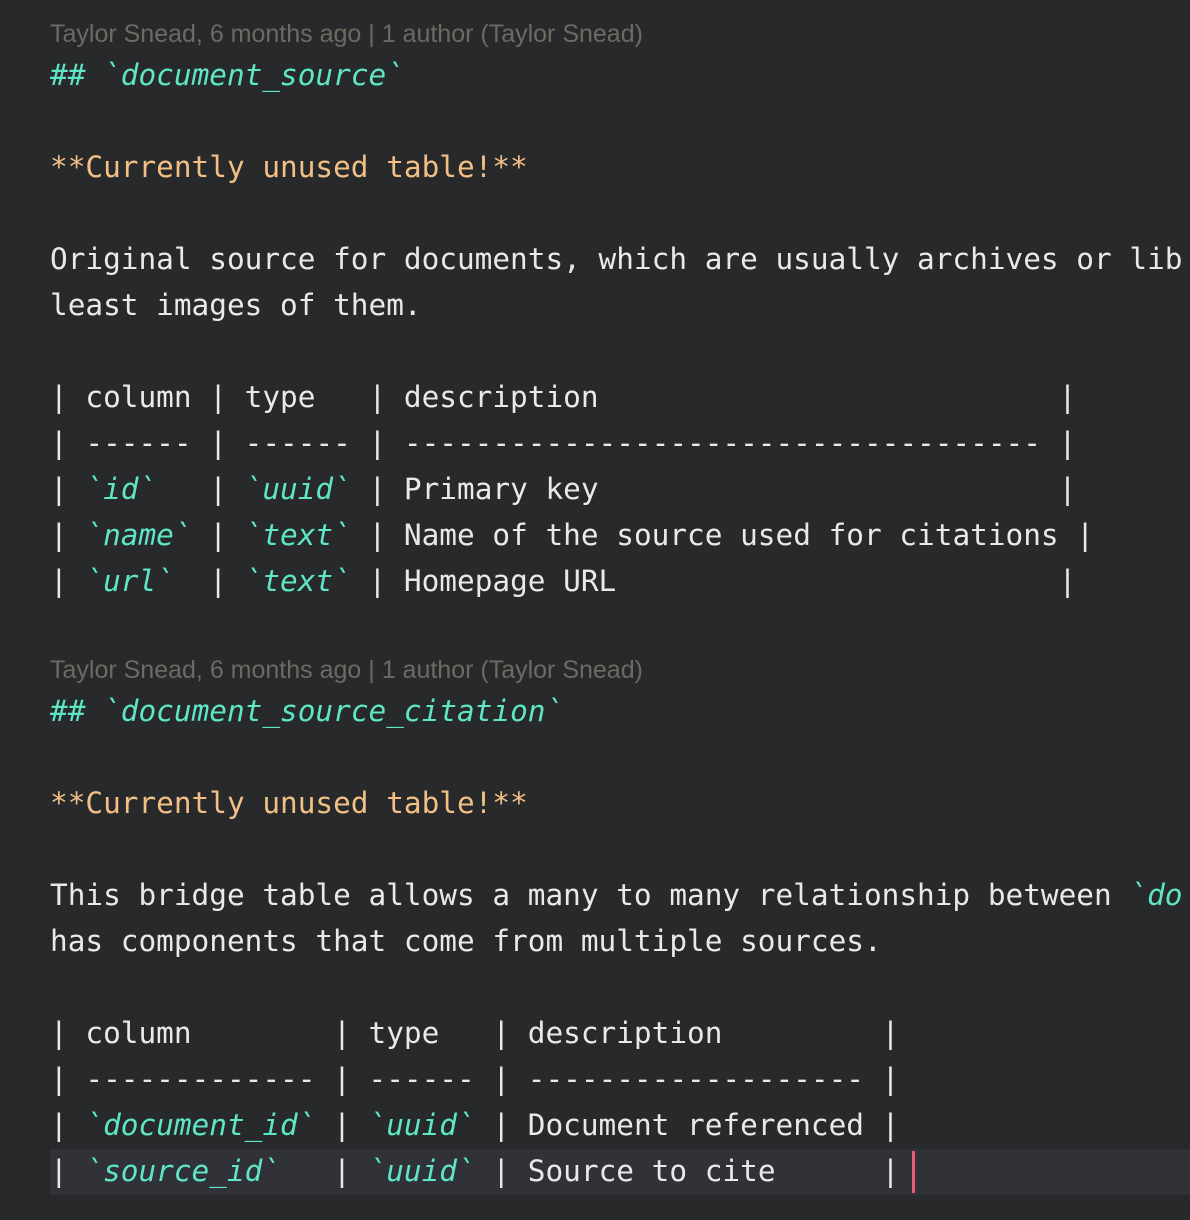 The width and height of the screenshot is (1190, 1220). Describe the element at coordinates (1156, 895) in the screenshot. I see `paragraph-inline-code: `do` at that location.